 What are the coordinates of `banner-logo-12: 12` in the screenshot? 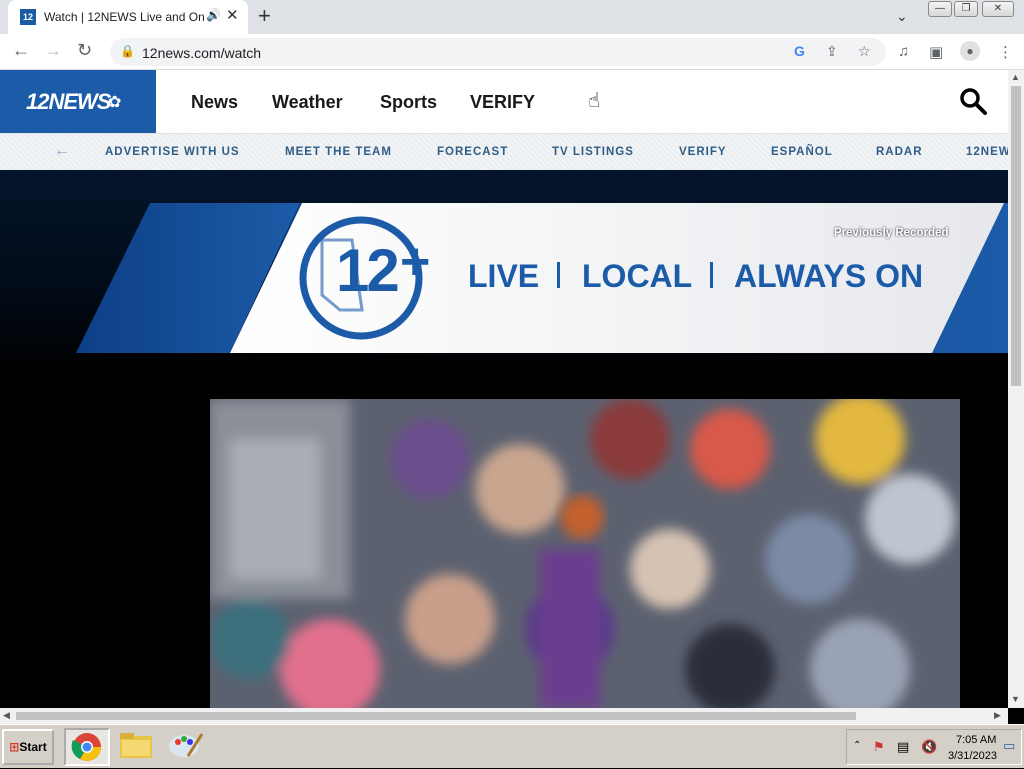 It's located at (368, 270).